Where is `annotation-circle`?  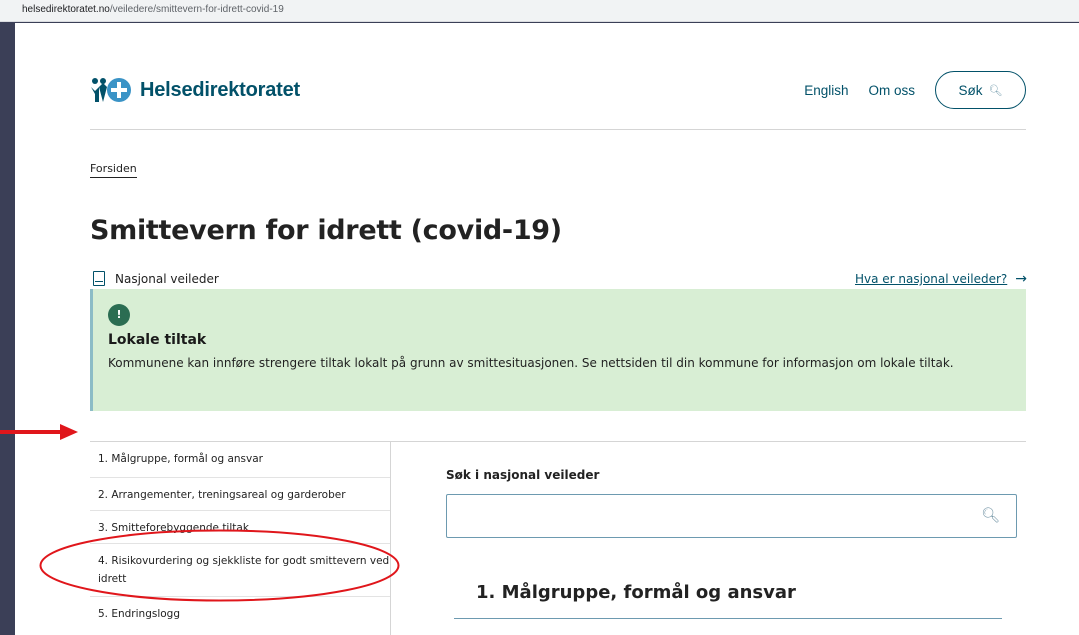 annotation-circle is located at coordinates (219, 565).